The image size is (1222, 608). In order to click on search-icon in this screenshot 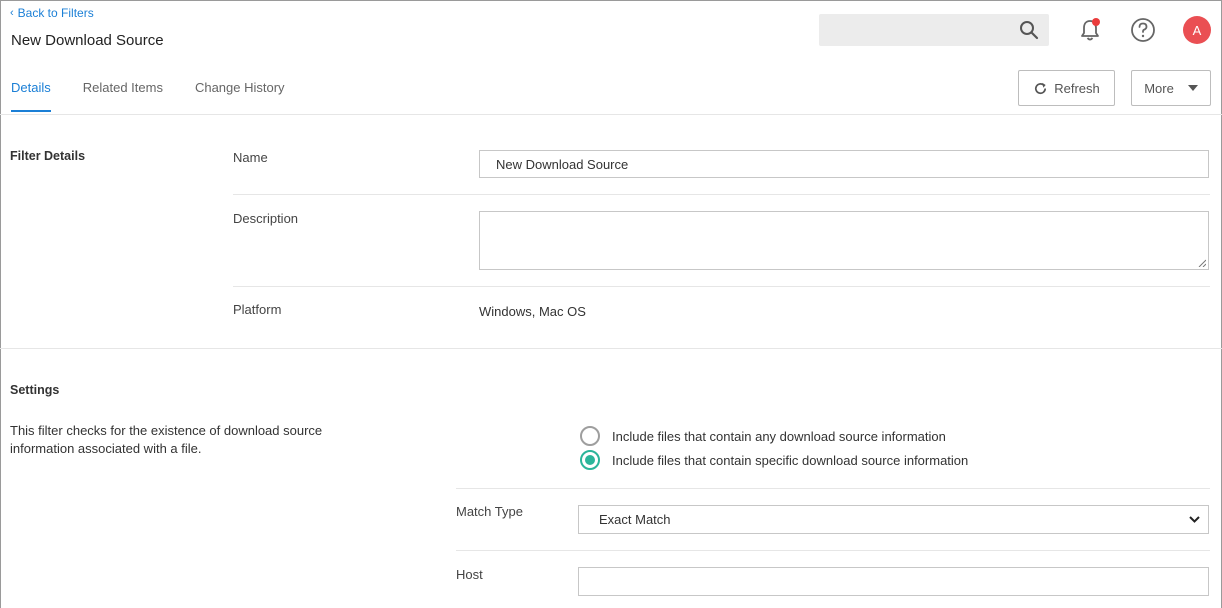, I will do `click(1029, 30)`.